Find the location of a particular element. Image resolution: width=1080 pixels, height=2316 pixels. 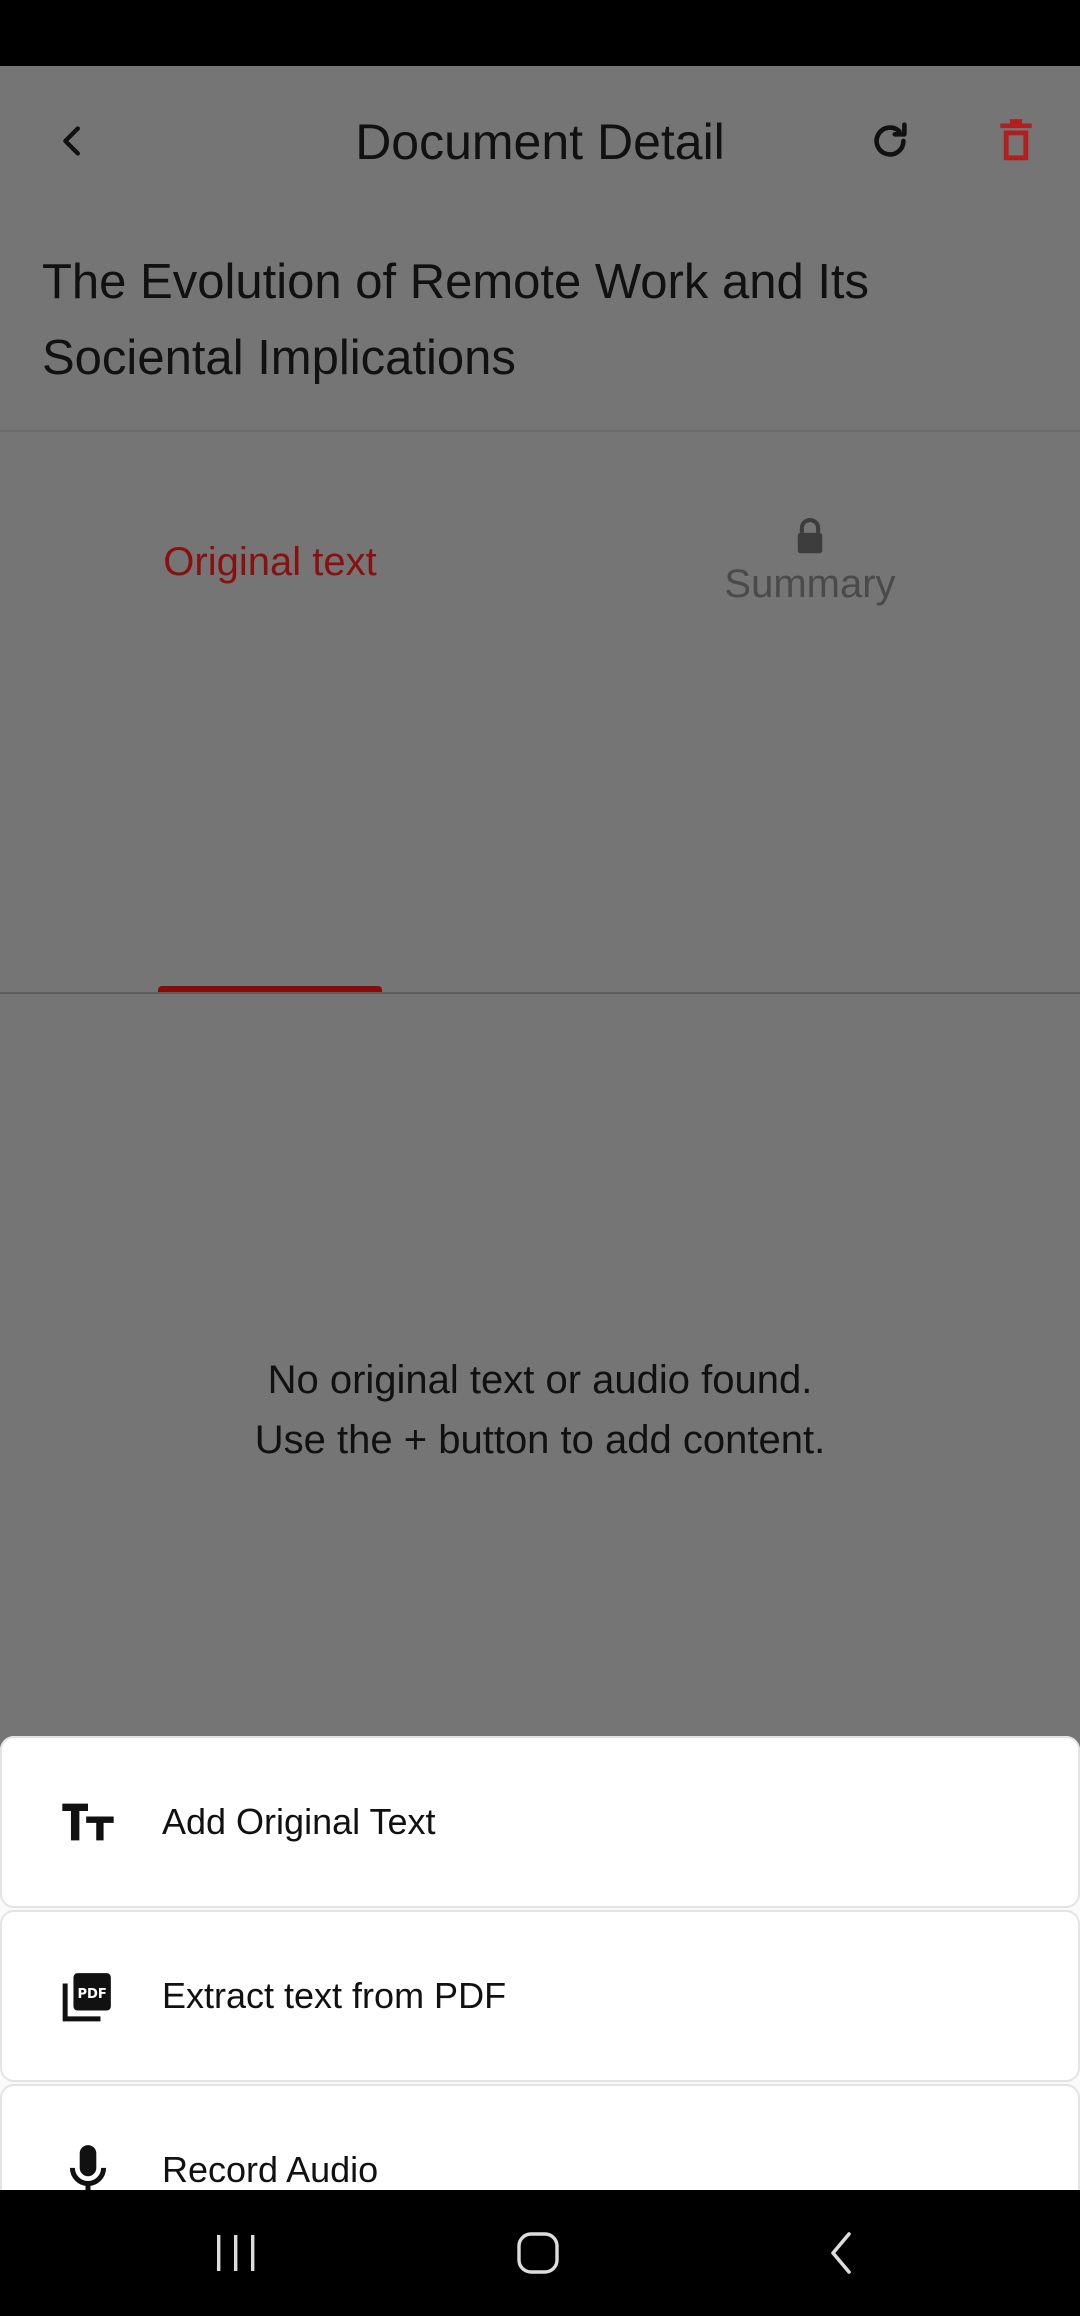

tab-label: Original text is located at coordinates (270, 561).